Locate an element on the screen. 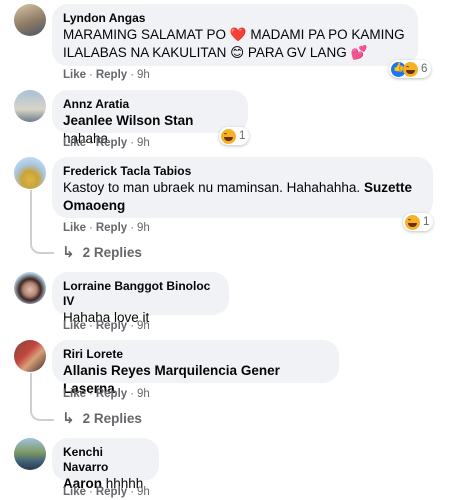 This screenshot has height=500, width=471. reaction-count: 6 is located at coordinates (424, 69).